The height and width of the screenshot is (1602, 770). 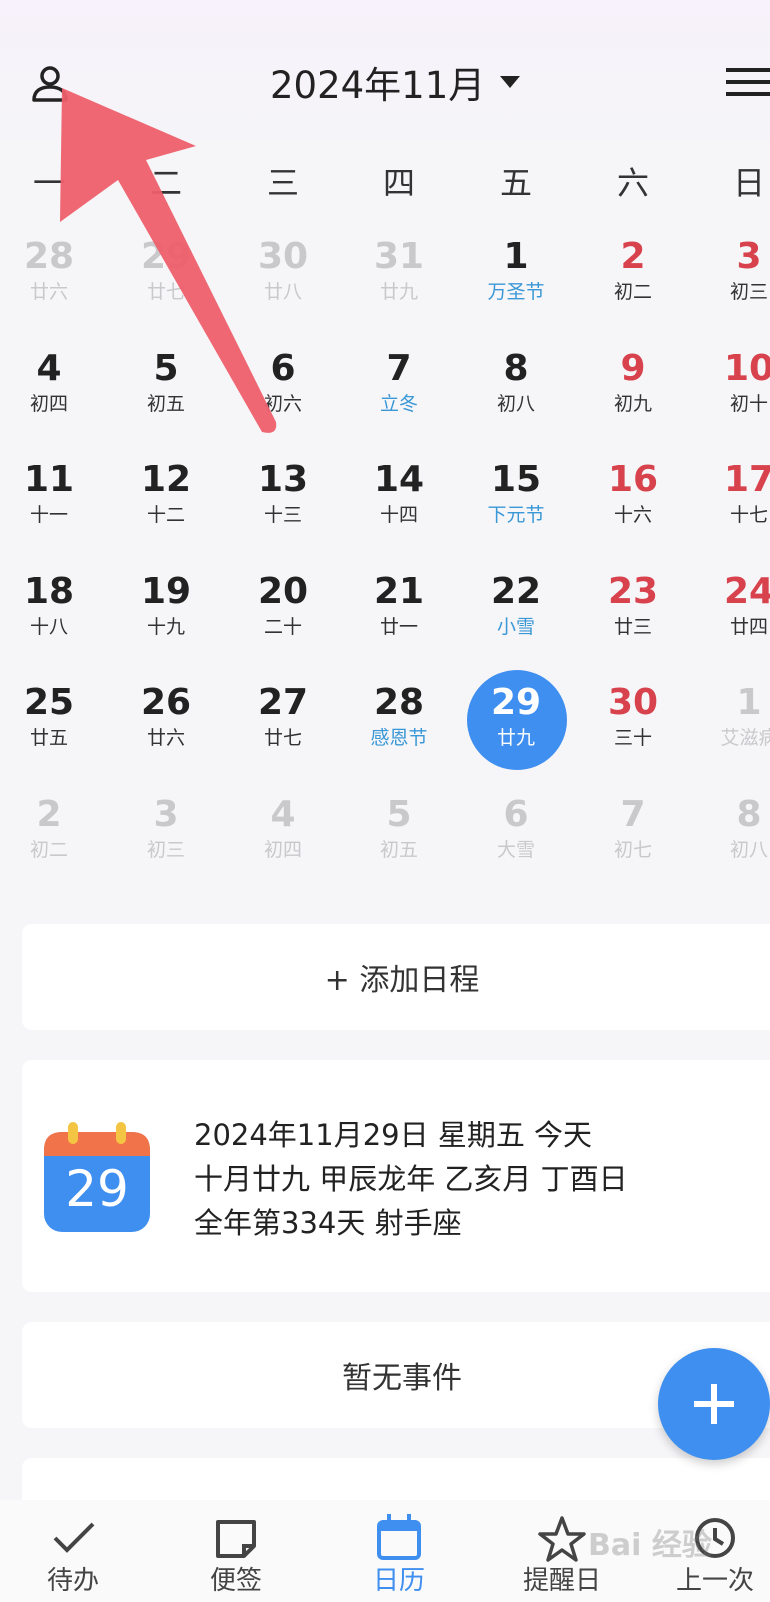 I want to click on calendar-day: 30 廿八, so click(x=283, y=272).